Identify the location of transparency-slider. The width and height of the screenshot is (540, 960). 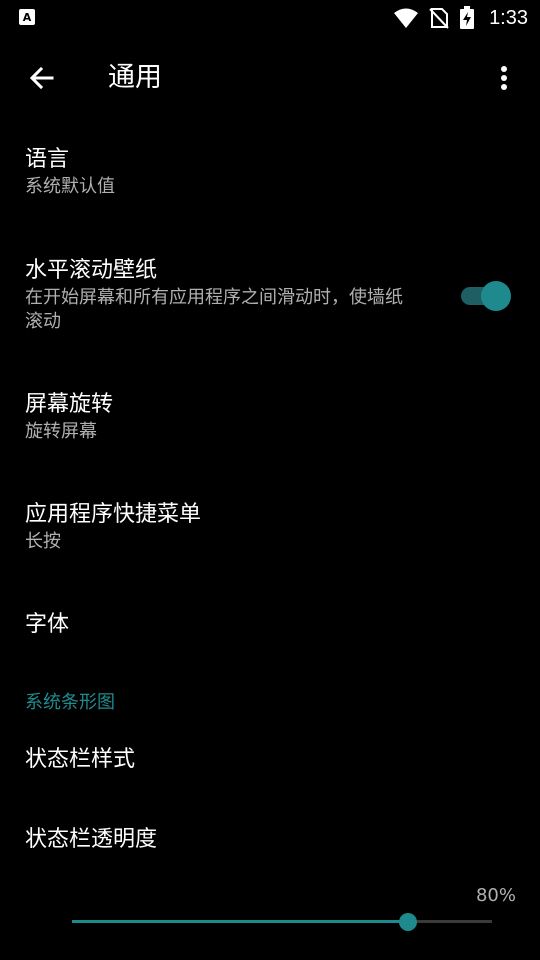
(282, 922).